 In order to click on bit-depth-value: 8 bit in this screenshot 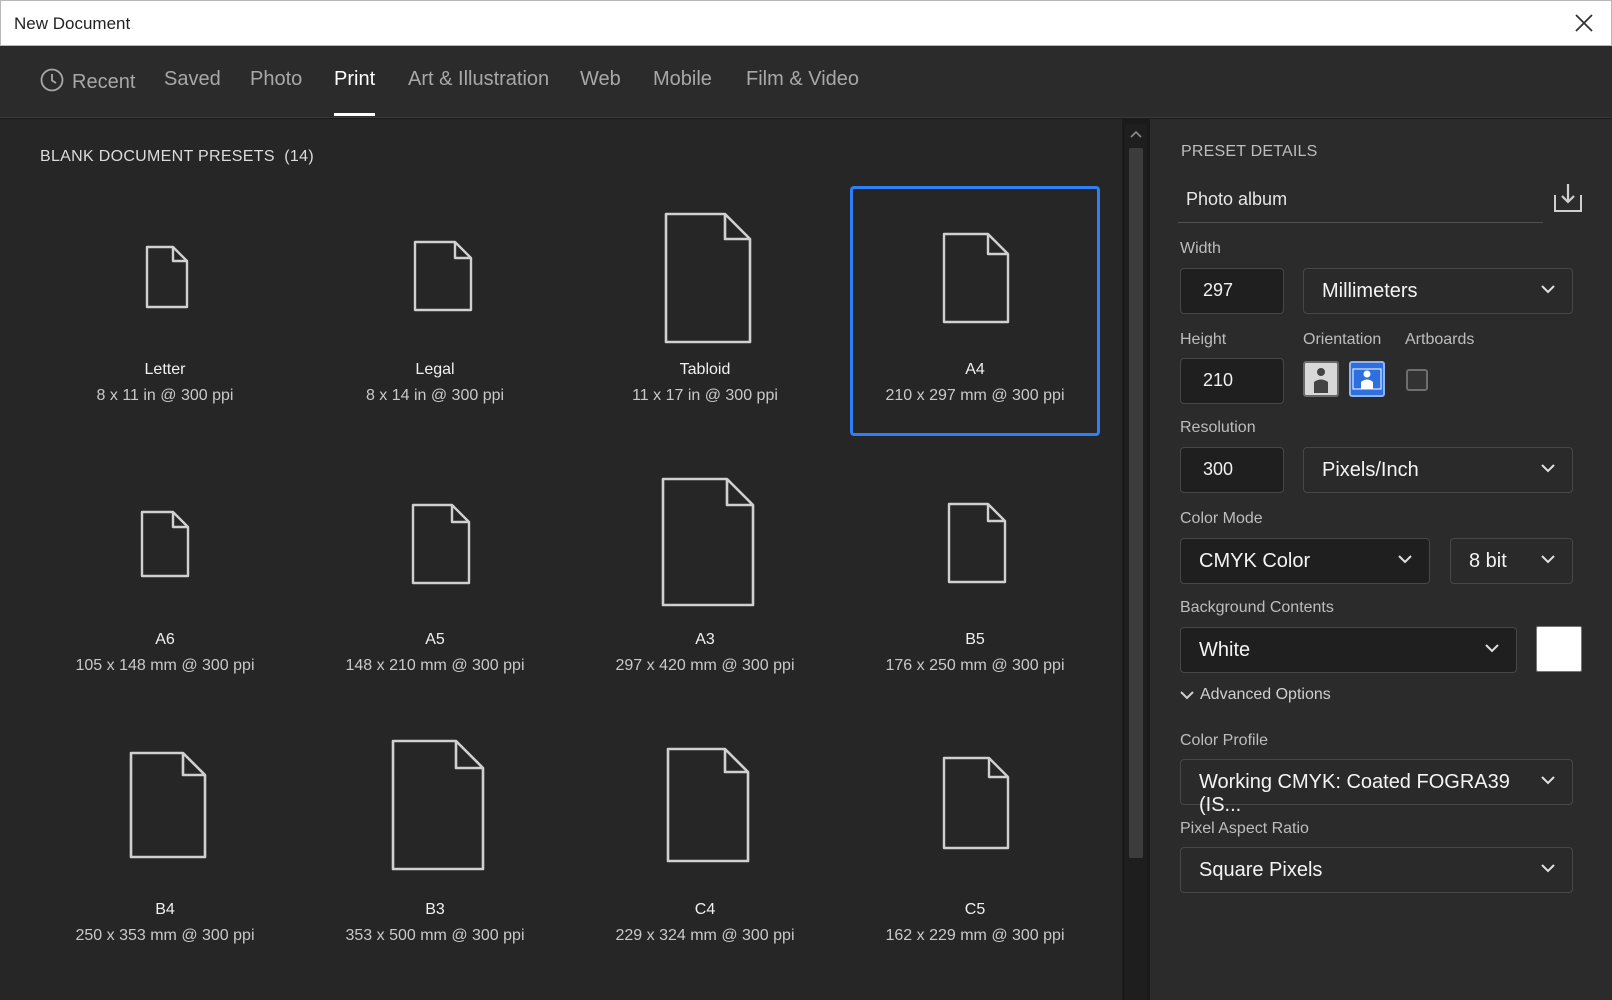, I will do `click(1488, 561)`.